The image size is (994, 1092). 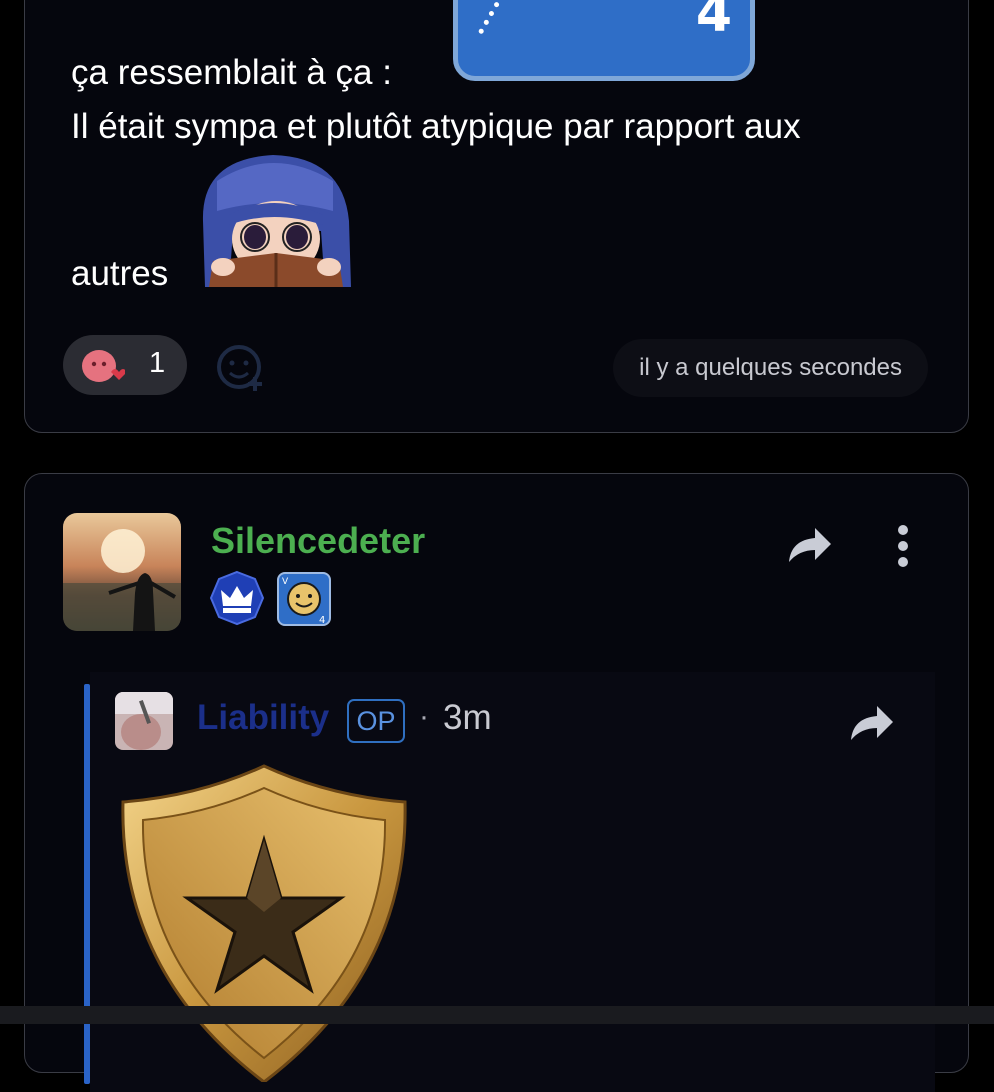 I want to click on crown-badge-icon, so click(x=237, y=598).